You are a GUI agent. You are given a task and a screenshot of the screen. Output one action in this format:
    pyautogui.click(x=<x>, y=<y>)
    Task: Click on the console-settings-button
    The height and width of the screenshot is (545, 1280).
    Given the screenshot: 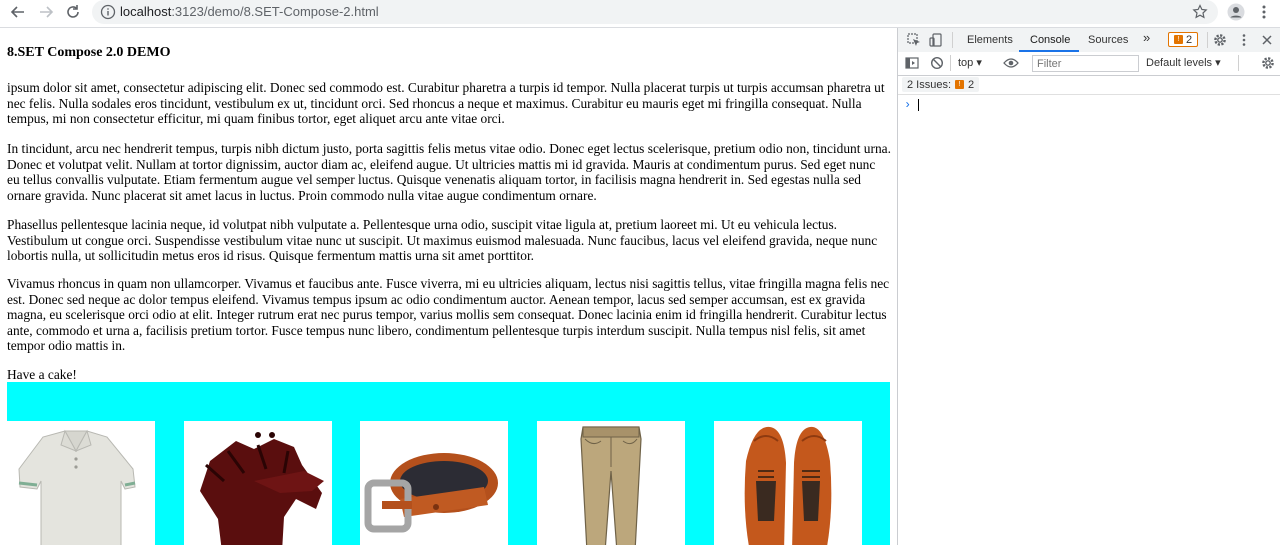 What is the action you would take?
    pyautogui.click(x=1268, y=63)
    